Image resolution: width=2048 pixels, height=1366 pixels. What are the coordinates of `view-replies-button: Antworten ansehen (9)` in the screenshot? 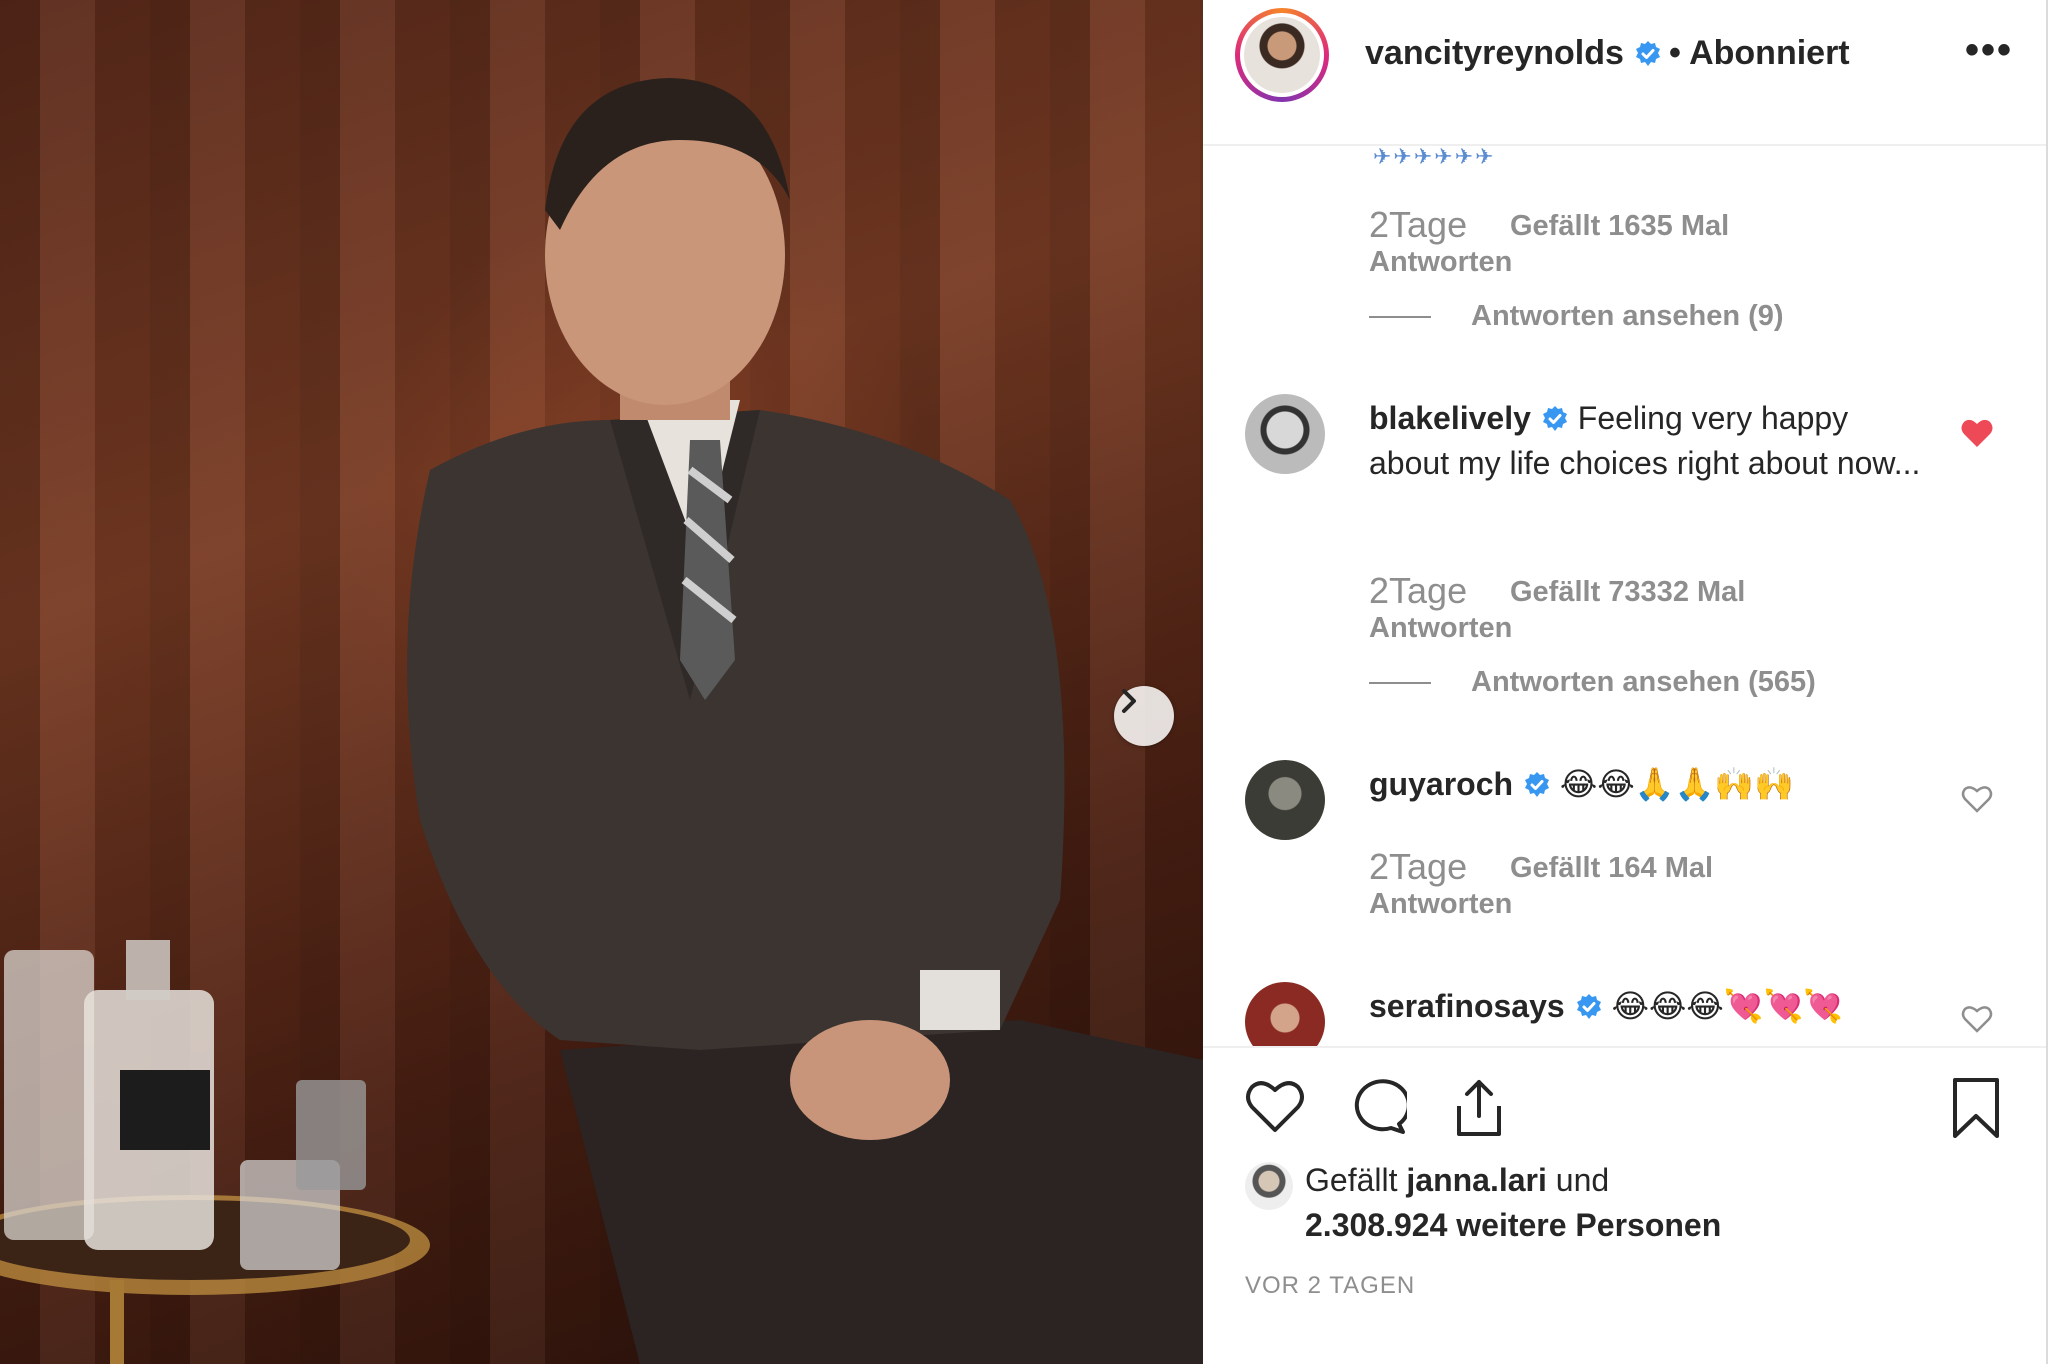 It's located at (1627, 316).